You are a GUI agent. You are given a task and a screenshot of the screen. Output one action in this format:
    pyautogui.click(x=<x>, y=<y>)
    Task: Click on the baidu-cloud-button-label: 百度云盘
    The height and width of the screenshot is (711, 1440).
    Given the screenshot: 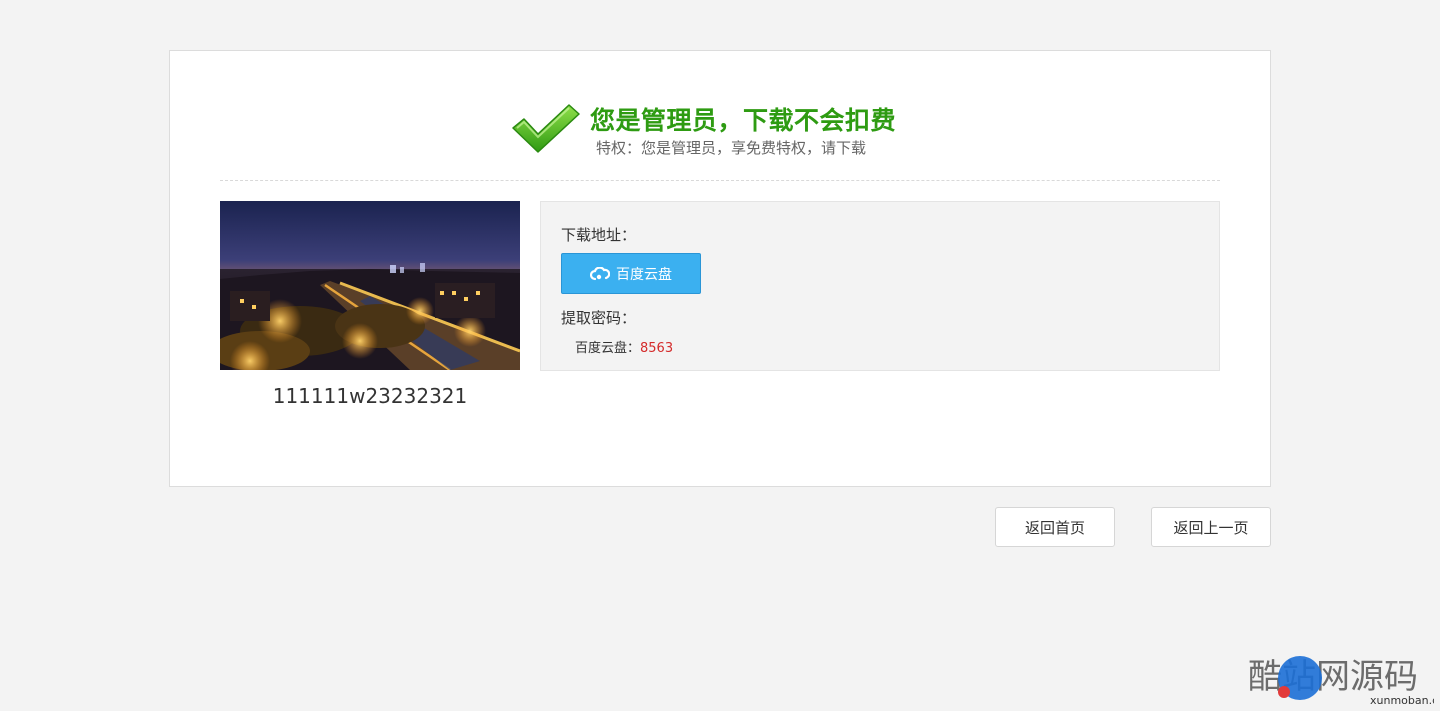 What is the action you would take?
    pyautogui.click(x=644, y=273)
    